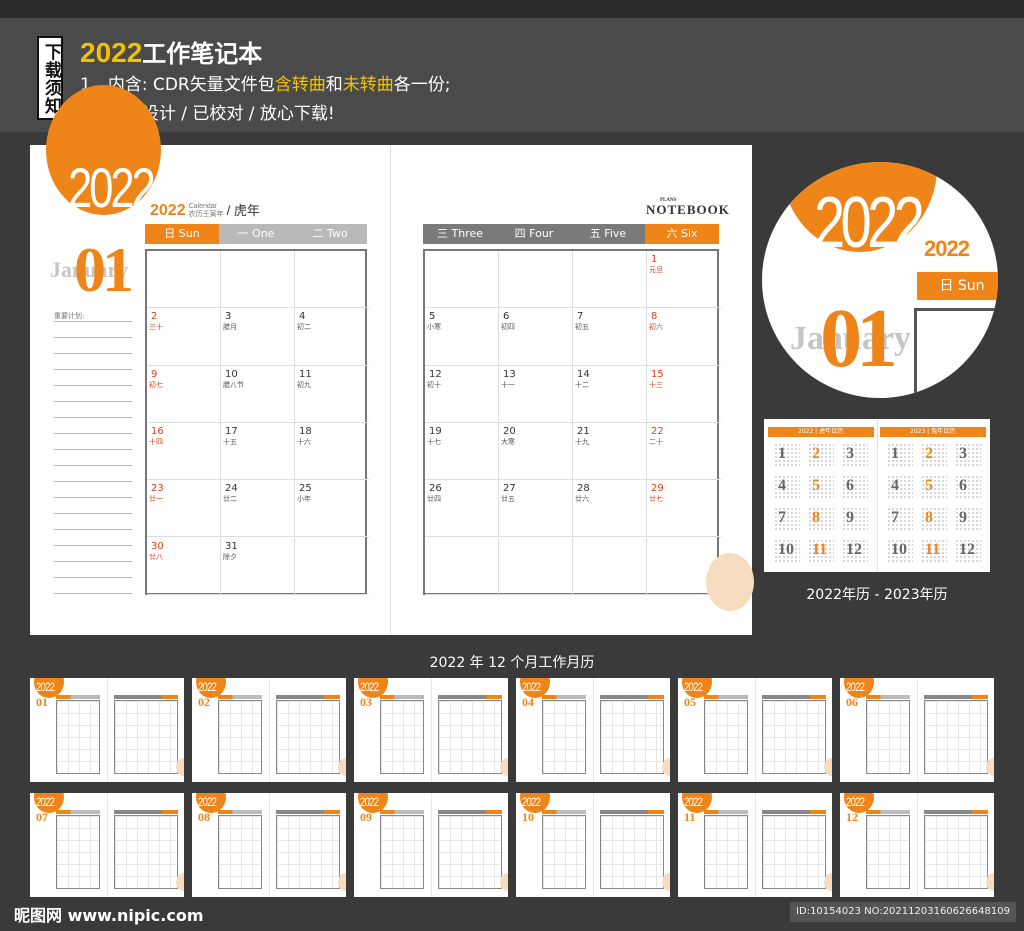 The image size is (1024, 931). I want to click on month-thumbnail: 2022 09, so click(431, 845).